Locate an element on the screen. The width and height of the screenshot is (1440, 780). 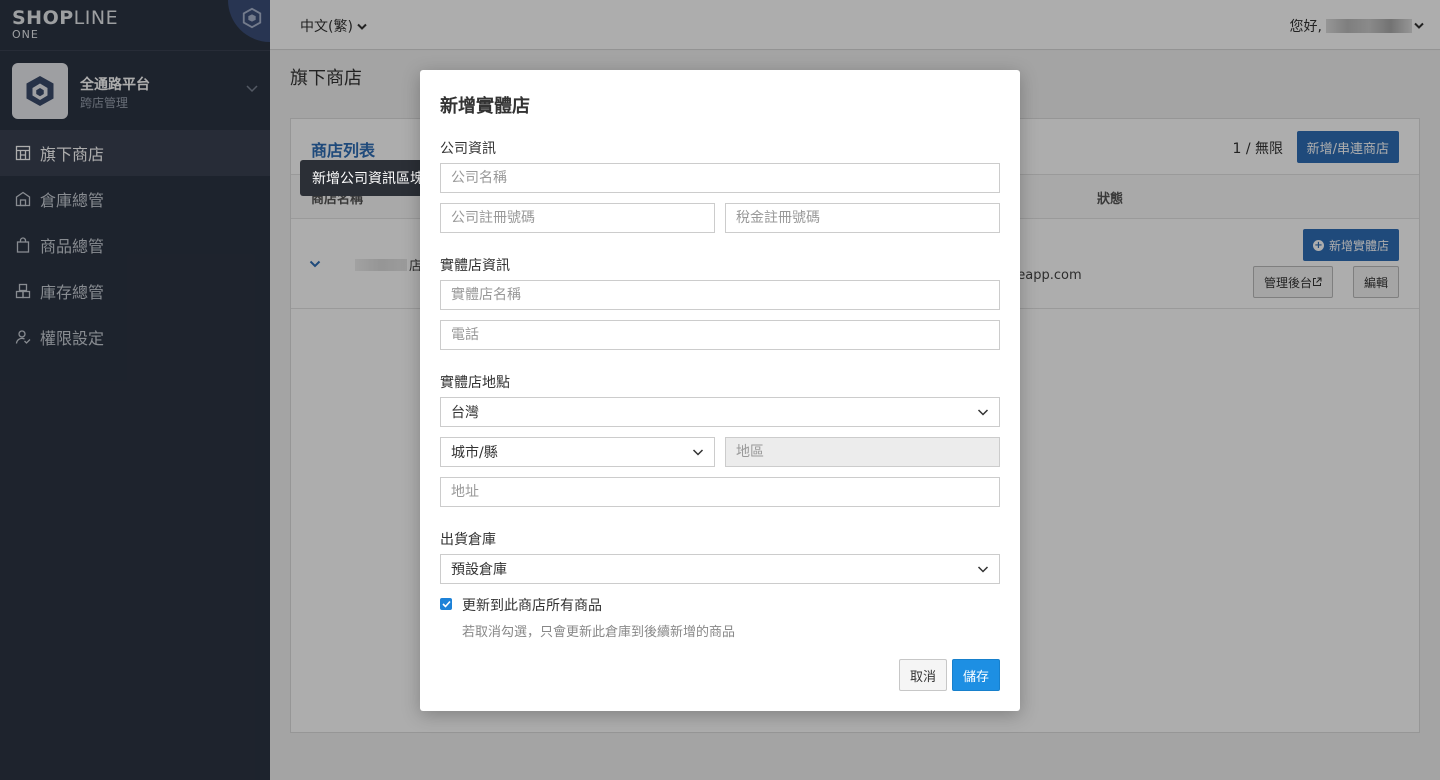
tax-registration-input is located at coordinates (862, 218).